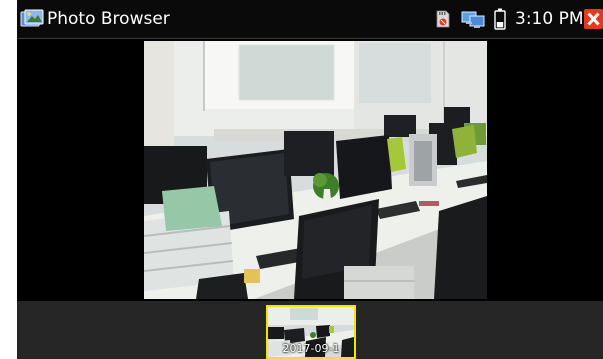  I want to click on sd-card-icon, so click(443, 19).